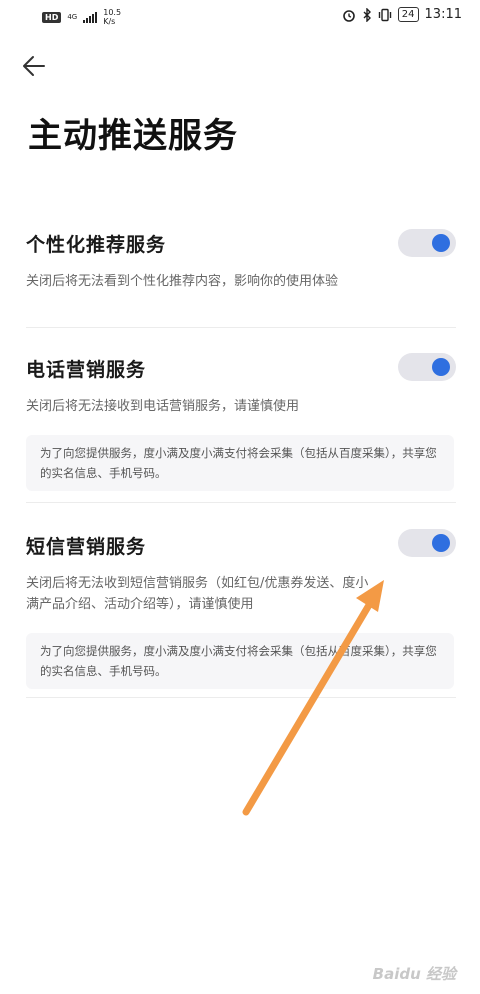 The width and height of the screenshot is (480, 994). I want to click on speed-unit: K/s, so click(109, 21).